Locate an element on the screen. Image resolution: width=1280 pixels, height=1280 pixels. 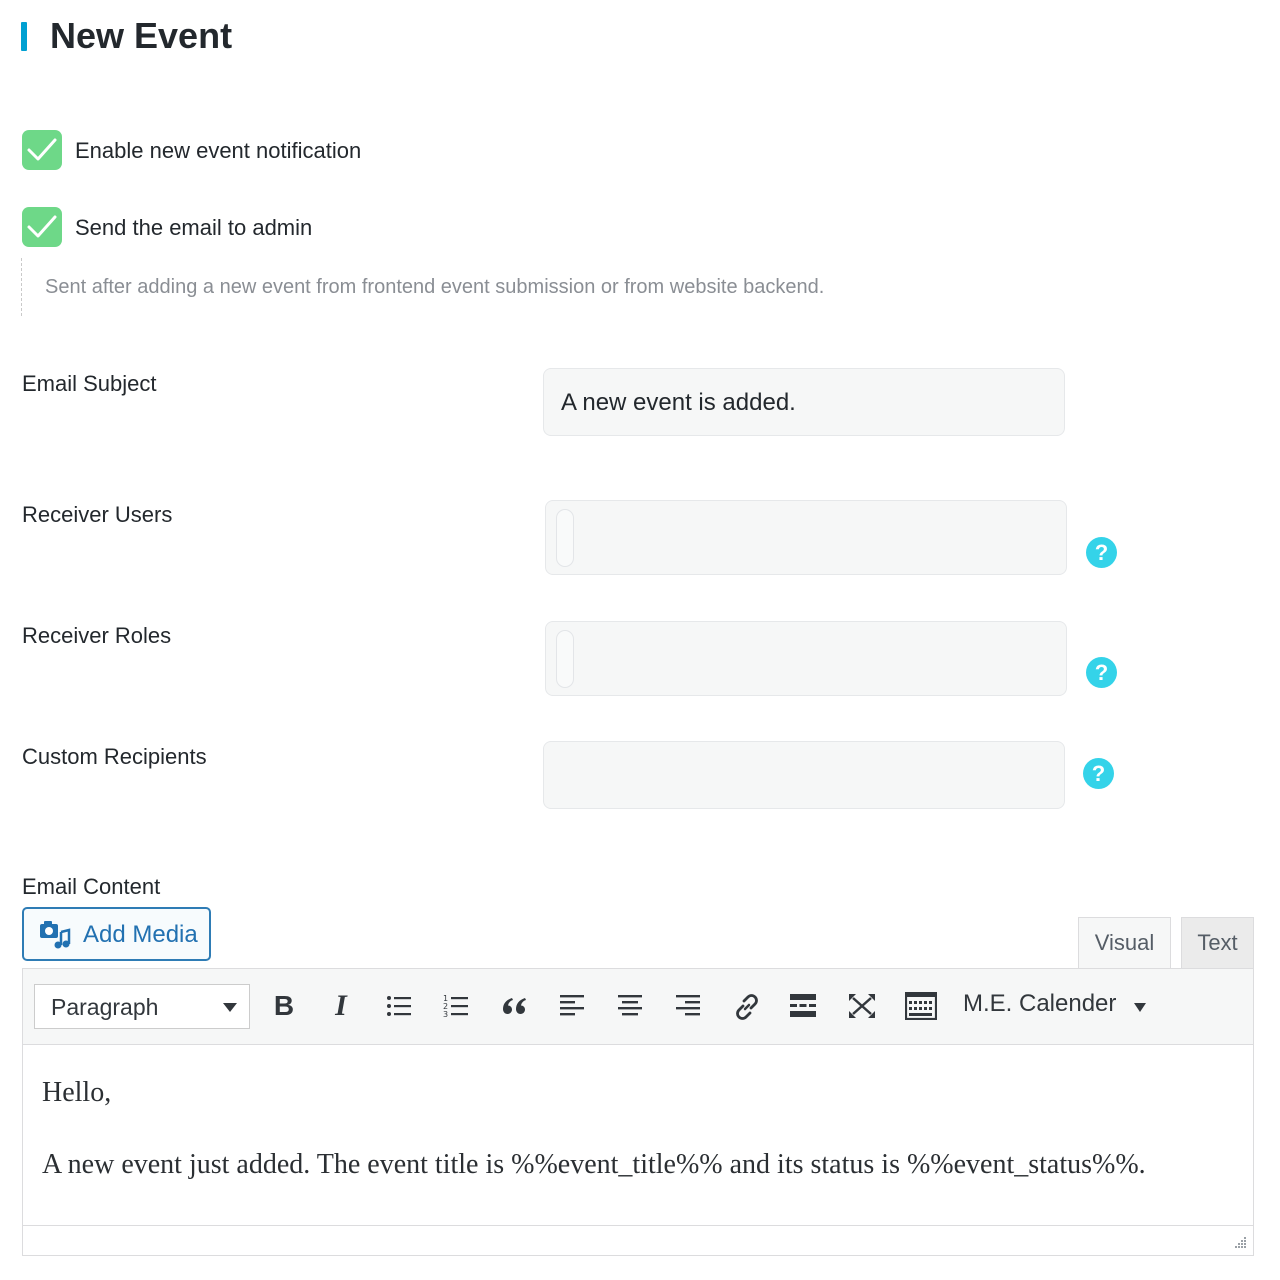
fullscreen-icon is located at coordinates (862, 1006).